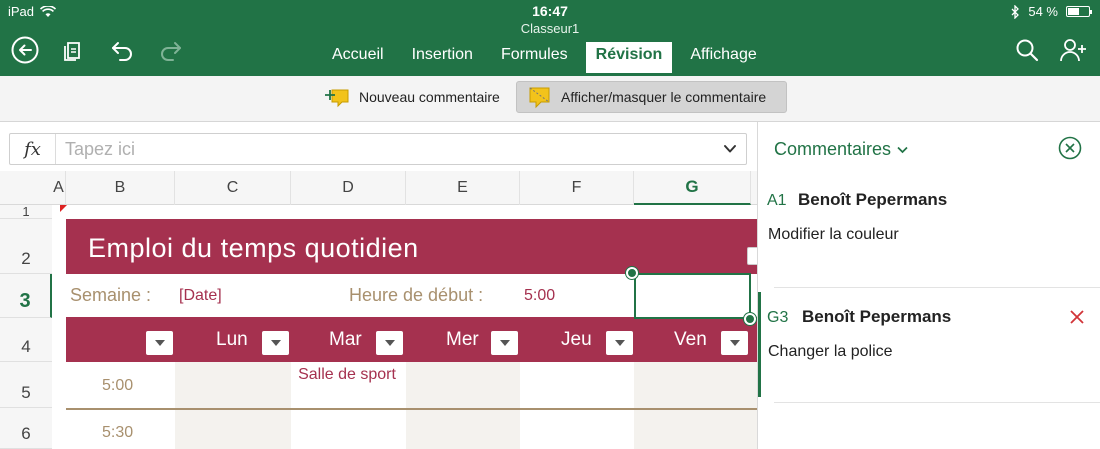 Image resolution: width=1100 pixels, height=449 pixels. Describe the element at coordinates (692, 188) in the screenshot. I see `column-header-g: G` at that location.